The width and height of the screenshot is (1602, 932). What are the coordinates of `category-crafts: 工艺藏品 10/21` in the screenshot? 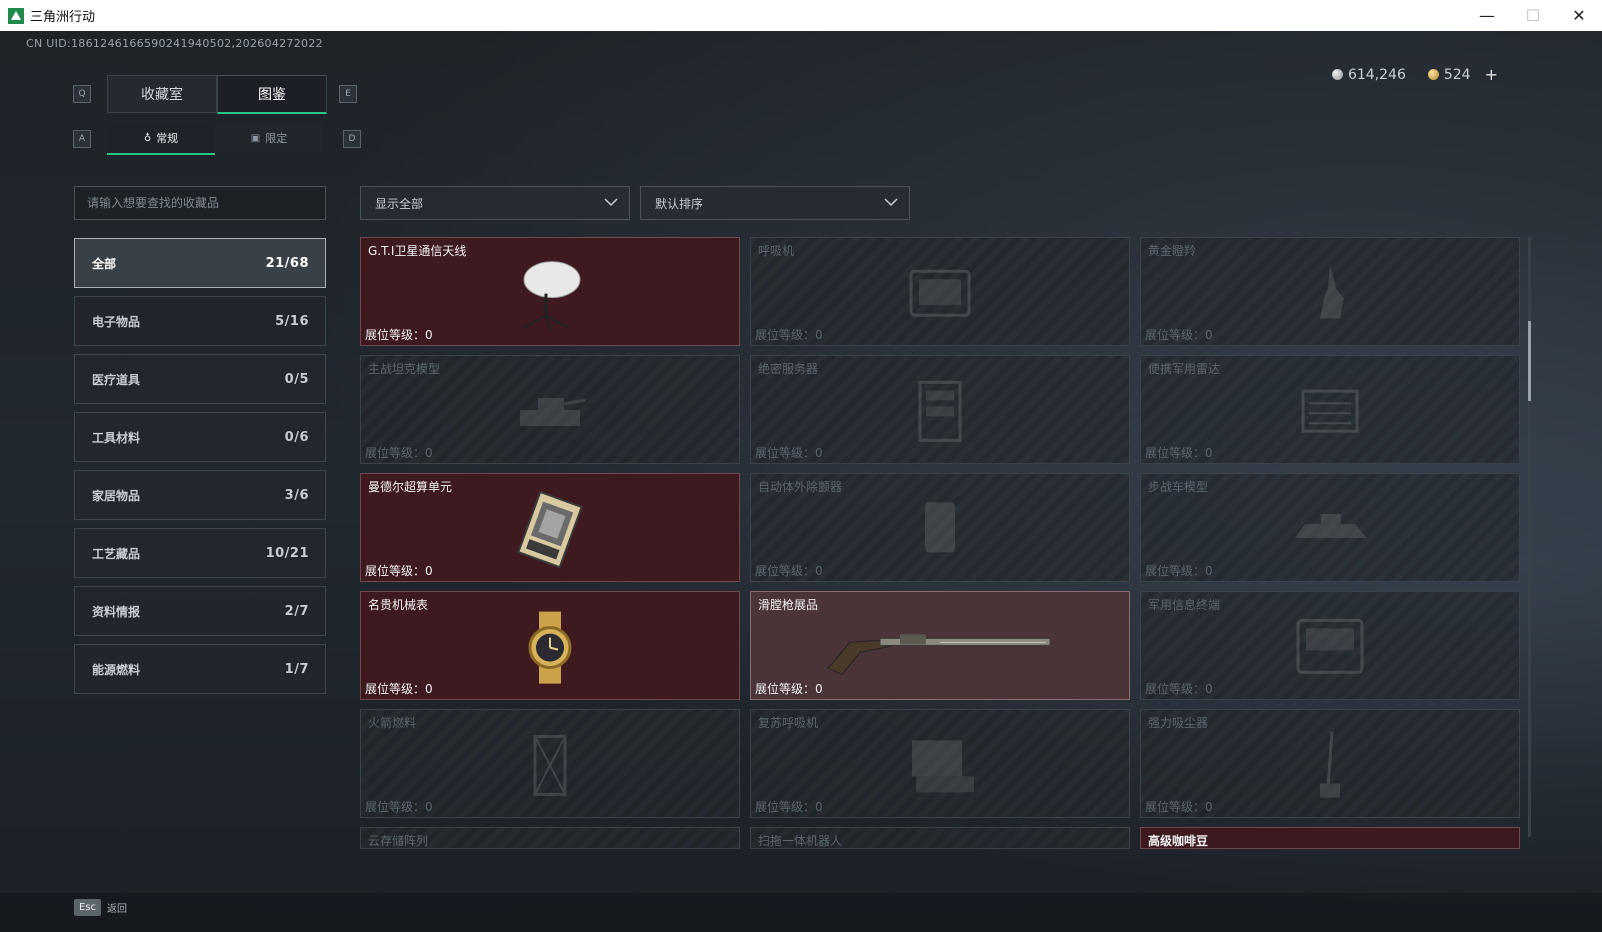 It's located at (200, 553).